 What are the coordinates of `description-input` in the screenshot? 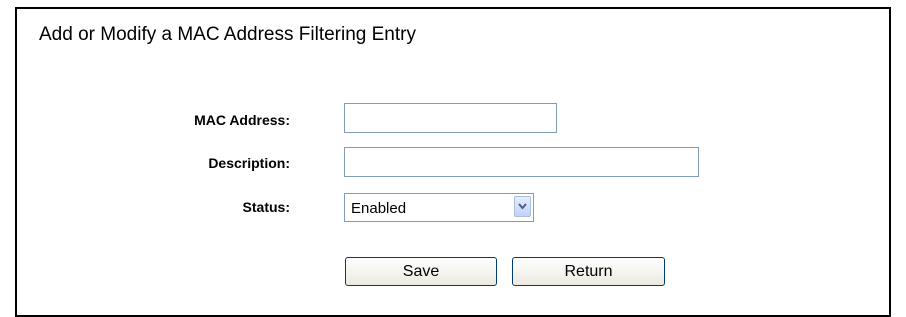 It's located at (521, 162).